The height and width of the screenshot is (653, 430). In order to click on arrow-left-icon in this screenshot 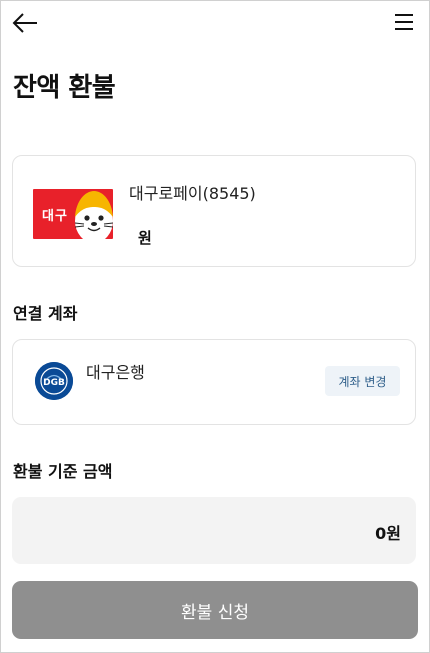, I will do `click(24, 23)`.